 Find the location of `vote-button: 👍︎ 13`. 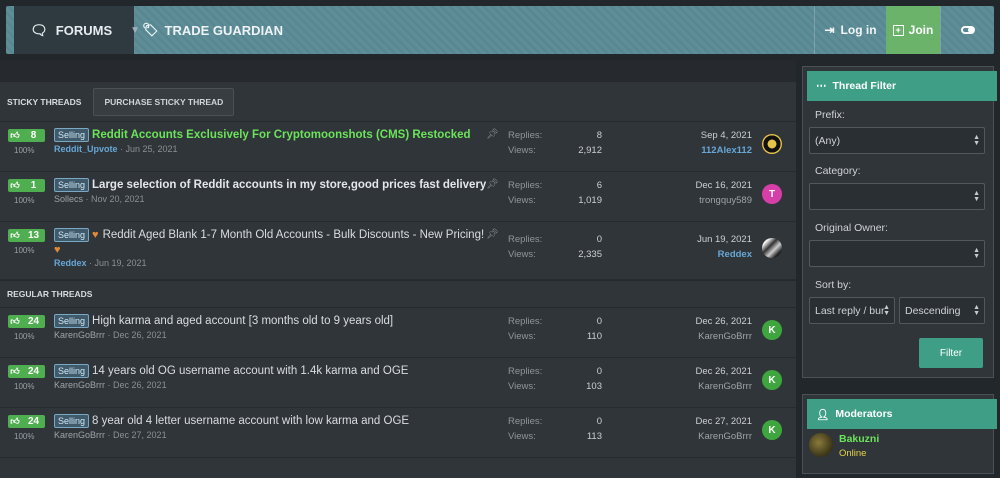

vote-button: 👍︎ 13 is located at coordinates (26, 235).